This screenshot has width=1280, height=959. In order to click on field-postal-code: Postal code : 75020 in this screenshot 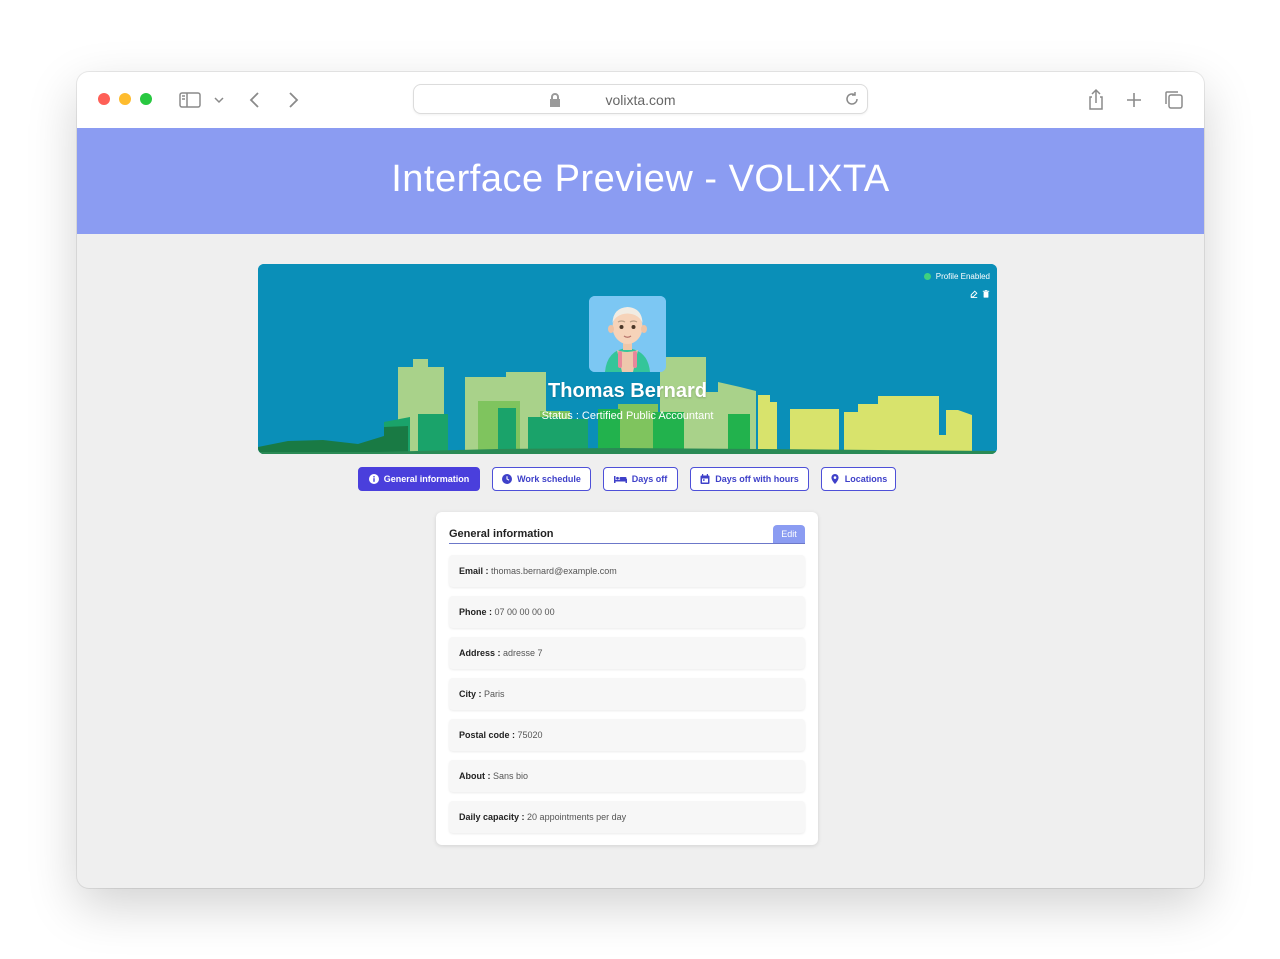, I will do `click(627, 735)`.